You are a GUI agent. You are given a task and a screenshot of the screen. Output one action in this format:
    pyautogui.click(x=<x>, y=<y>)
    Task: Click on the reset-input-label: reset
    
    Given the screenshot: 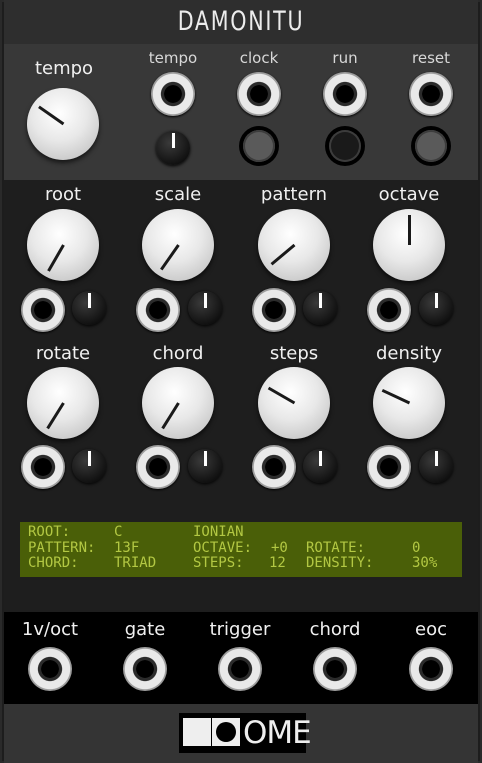 What is the action you would take?
    pyautogui.click(x=431, y=58)
    